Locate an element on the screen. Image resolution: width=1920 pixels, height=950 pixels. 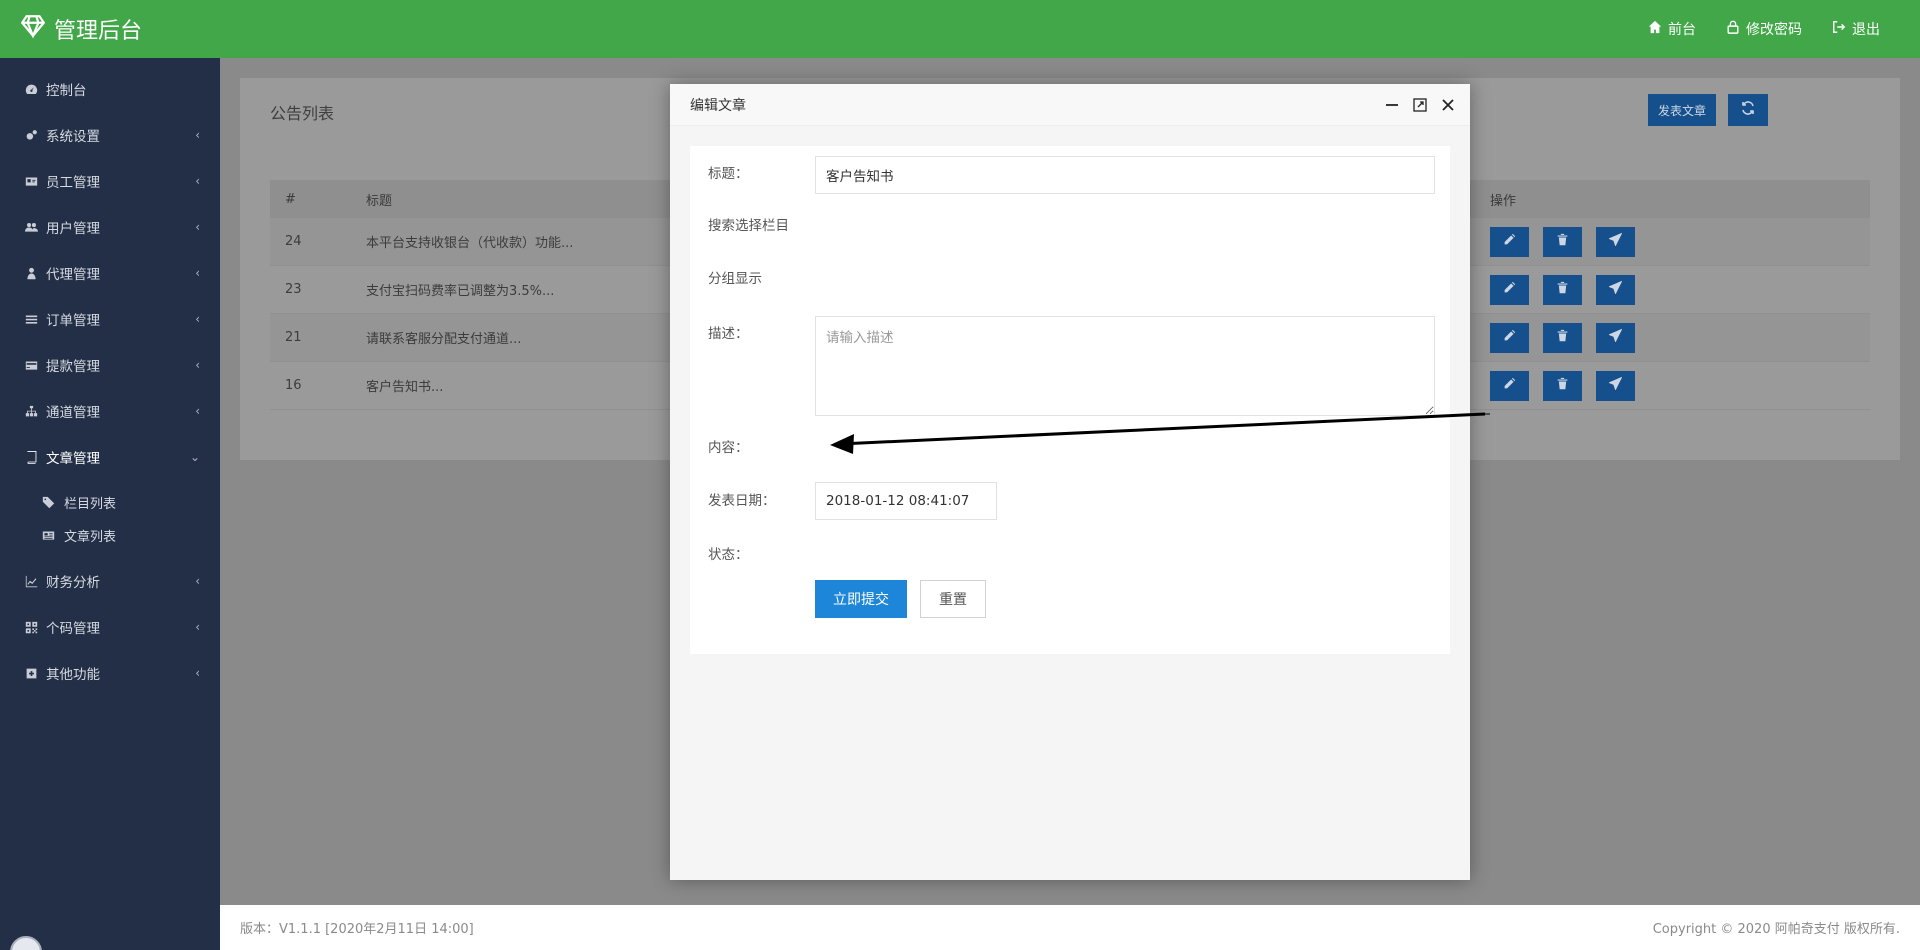
sitemap-icon is located at coordinates (31, 411).